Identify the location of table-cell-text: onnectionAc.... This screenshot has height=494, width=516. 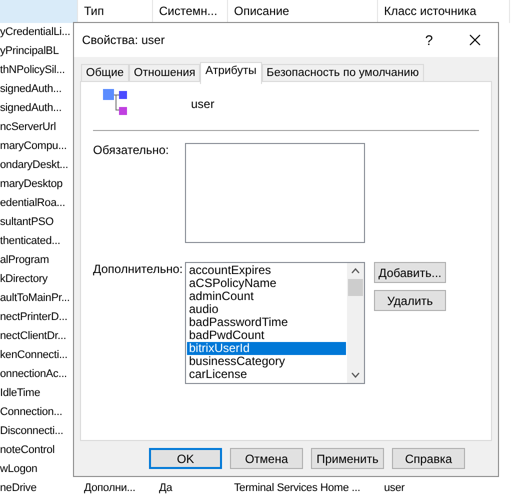
(34, 374).